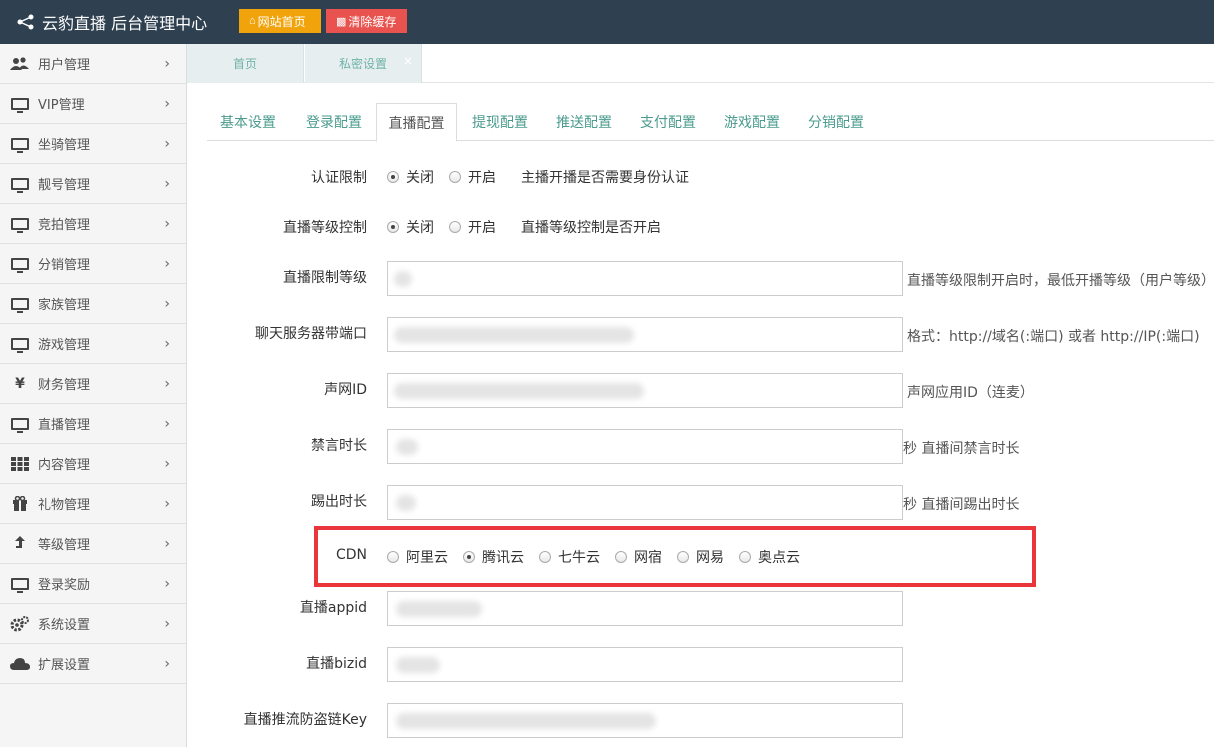 This screenshot has width=1214, height=747. I want to click on live-level-control-label: 直播等级控制, so click(325, 228).